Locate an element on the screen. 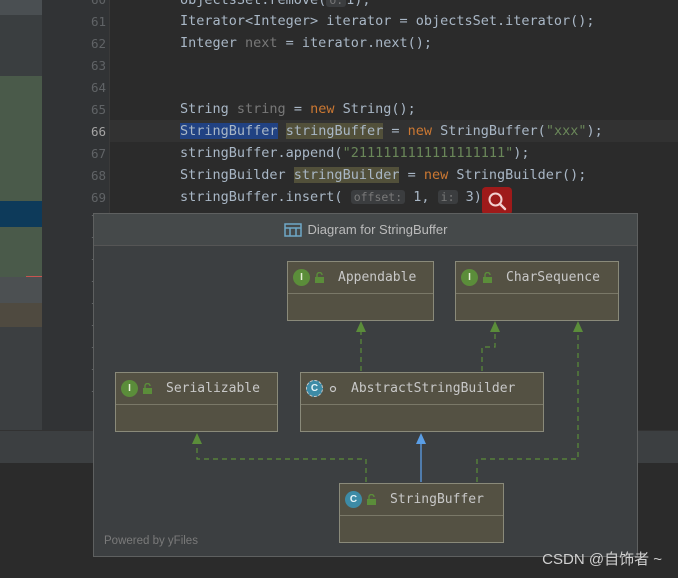 This screenshot has width=678, height=578. node-abstractstringbuilder: C AbstractStringBuilder is located at coordinates (422, 402).